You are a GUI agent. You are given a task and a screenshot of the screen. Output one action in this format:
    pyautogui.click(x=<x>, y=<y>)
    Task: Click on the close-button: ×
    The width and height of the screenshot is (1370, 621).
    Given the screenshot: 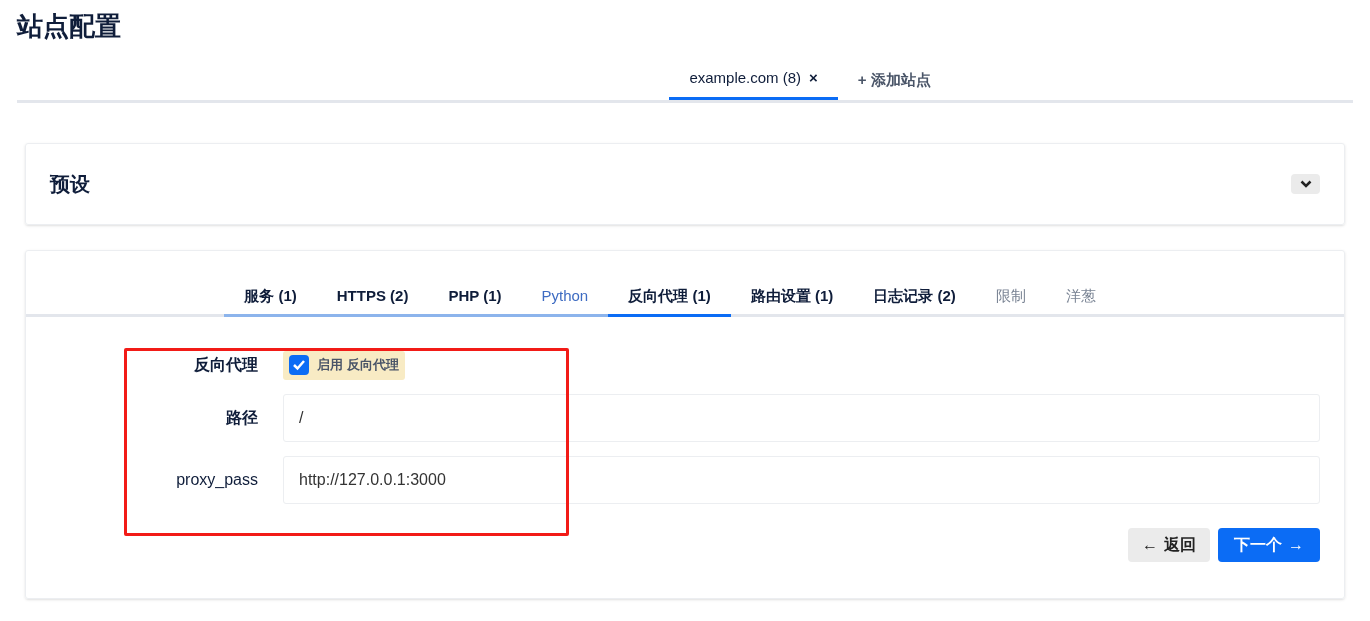 What is the action you would take?
    pyautogui.click(x=813, y=78)
    